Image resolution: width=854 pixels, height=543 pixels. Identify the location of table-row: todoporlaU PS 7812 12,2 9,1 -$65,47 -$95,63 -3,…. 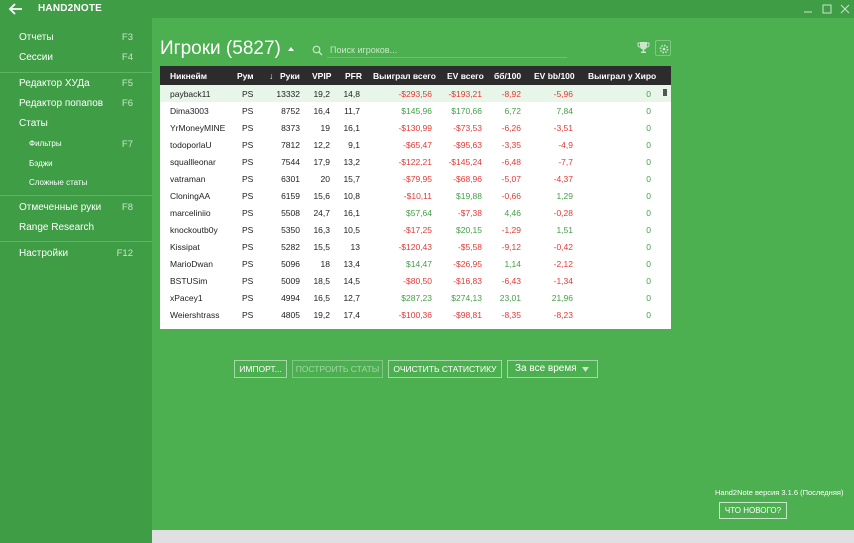
(415, 144).